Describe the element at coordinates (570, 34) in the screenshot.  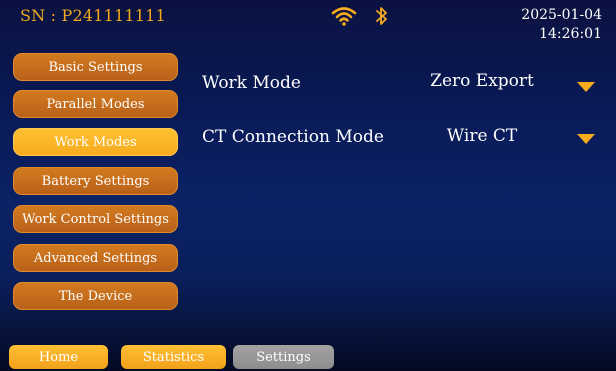
I see `time-text: 14:26:01` at that location.